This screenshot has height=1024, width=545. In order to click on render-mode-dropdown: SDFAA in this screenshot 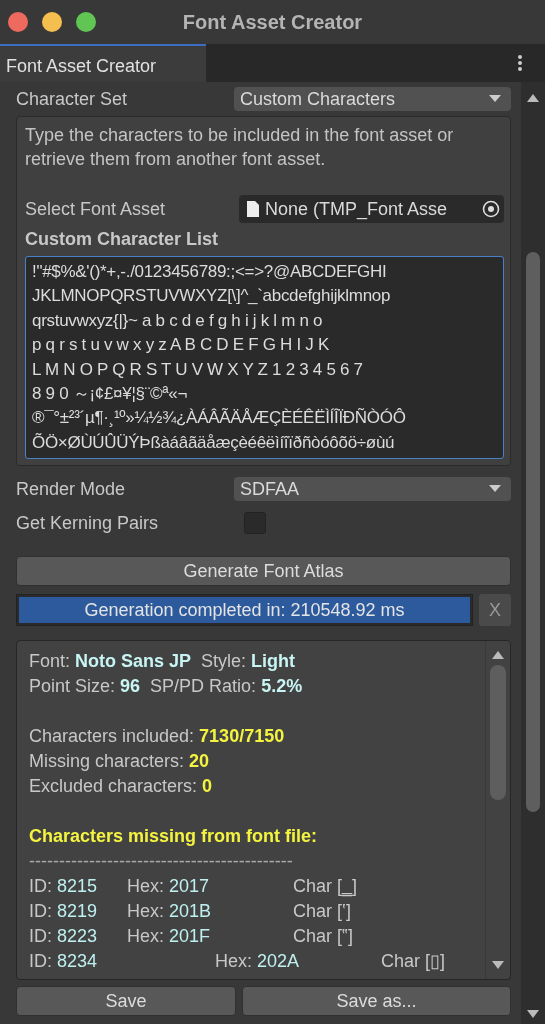, I will do `click(372, 489)`.